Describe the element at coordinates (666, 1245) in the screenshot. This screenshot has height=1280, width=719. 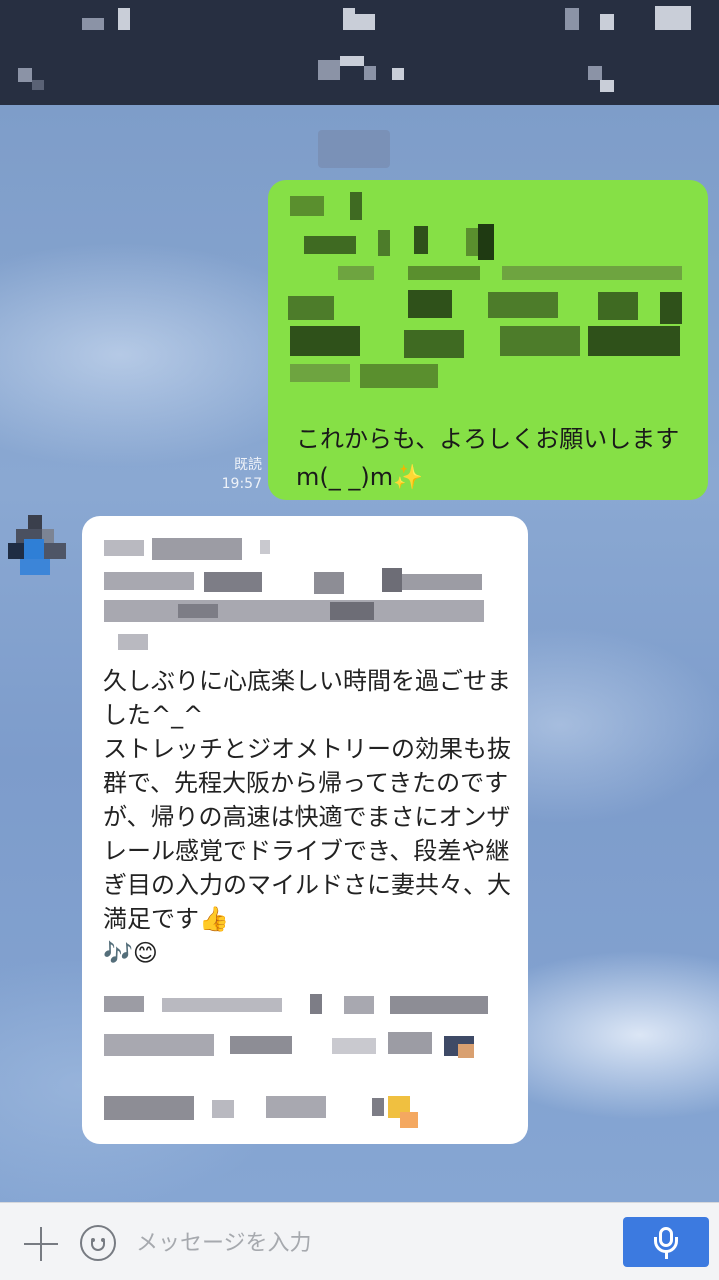
I see `microphone-arc` at that location.